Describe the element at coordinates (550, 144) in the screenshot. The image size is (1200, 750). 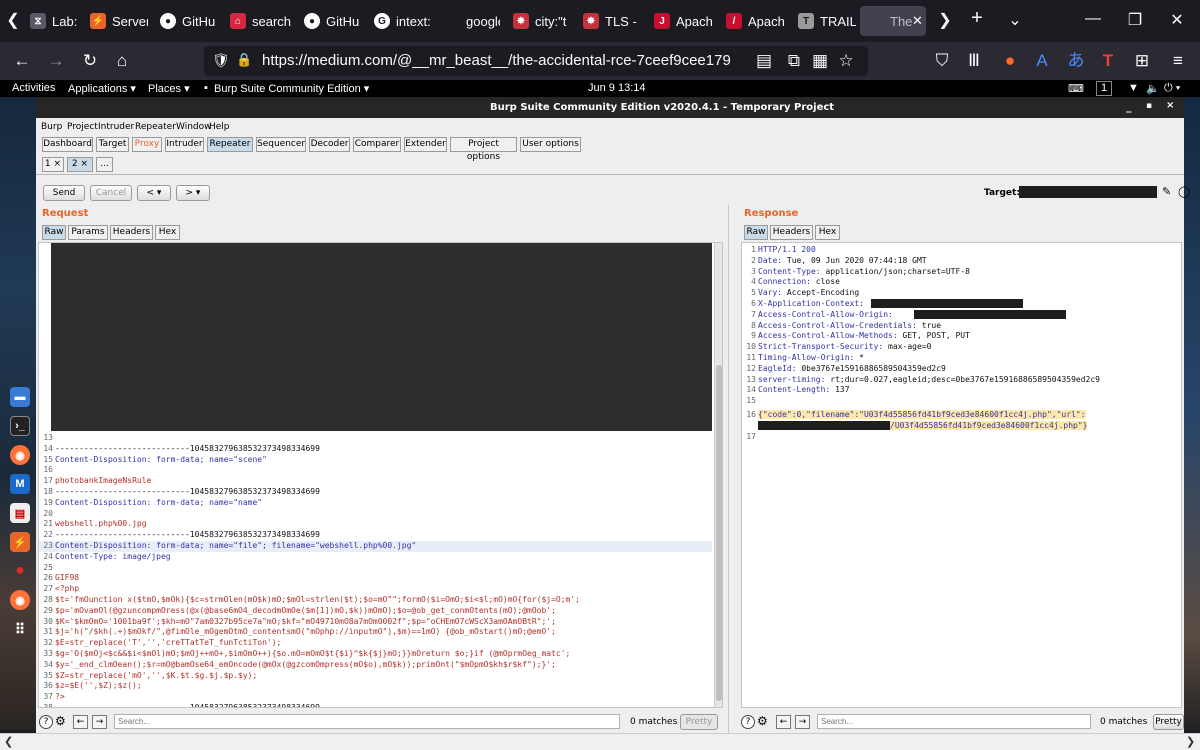
I see `tab-user-options: User options` at that location.